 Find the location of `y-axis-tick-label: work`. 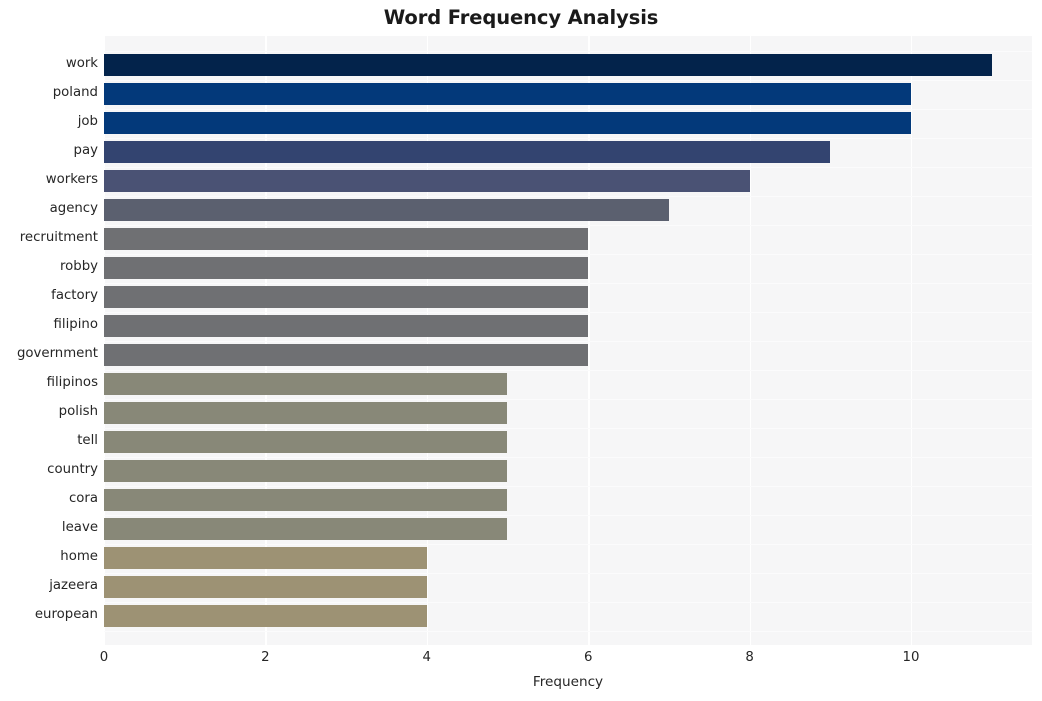

y-axis-tick-label: work is located at coordinates (81, 63).